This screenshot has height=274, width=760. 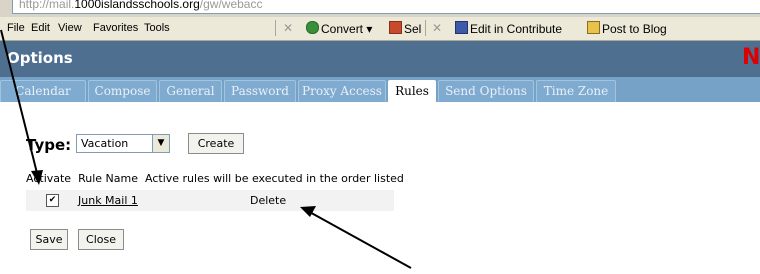 I want to click on tab-rules: Rules, so click(x=412, y=91).